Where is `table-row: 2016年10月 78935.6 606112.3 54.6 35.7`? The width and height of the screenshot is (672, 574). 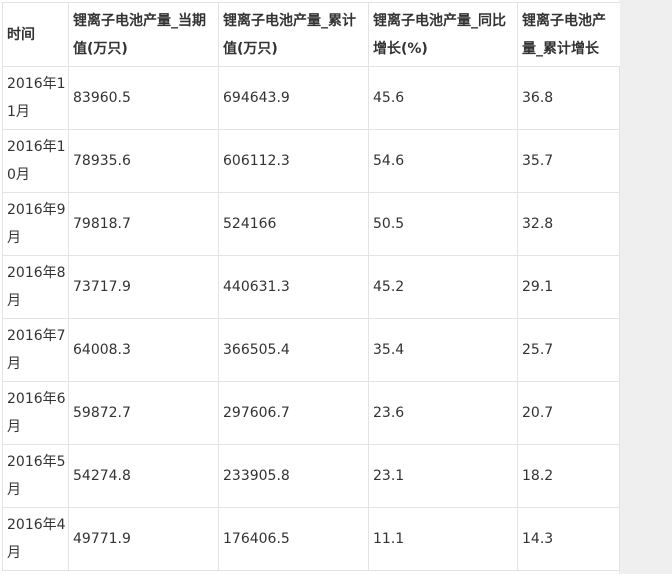 table-row: 2016年10月 78935.6 606112.3 54.6 35.7 is located at coordinates (311, 161).